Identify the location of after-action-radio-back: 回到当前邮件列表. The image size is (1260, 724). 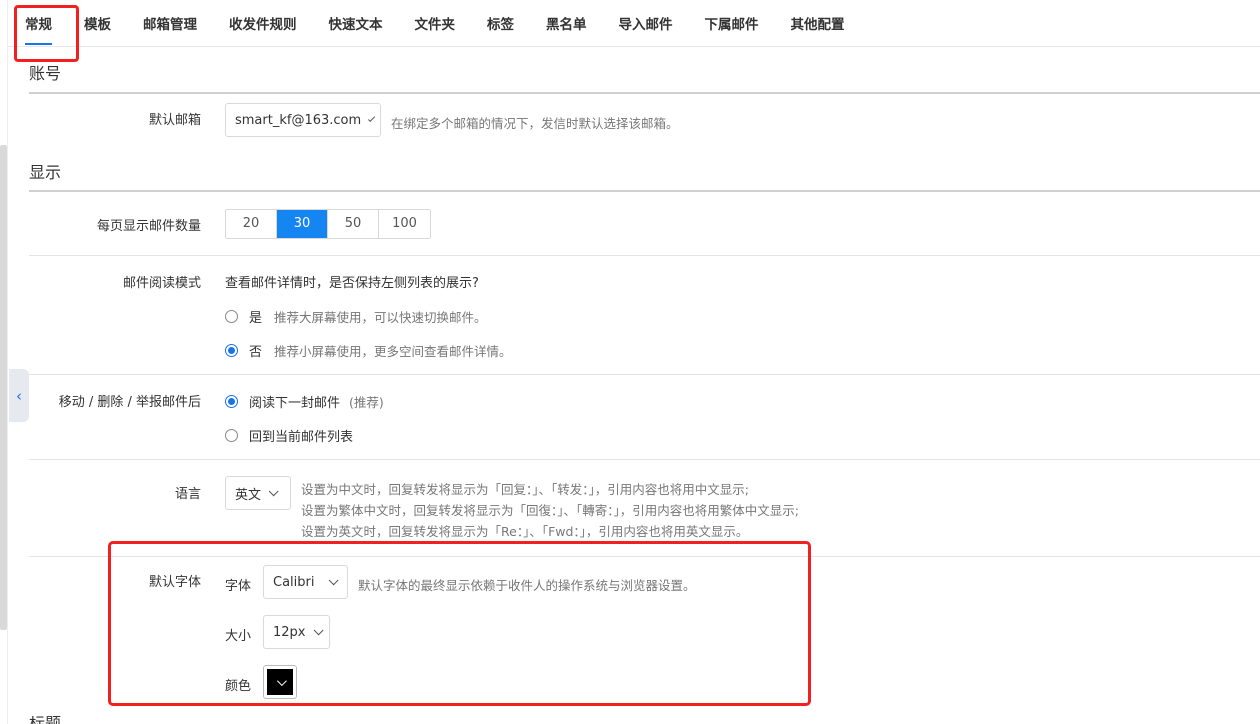
(289, 435).